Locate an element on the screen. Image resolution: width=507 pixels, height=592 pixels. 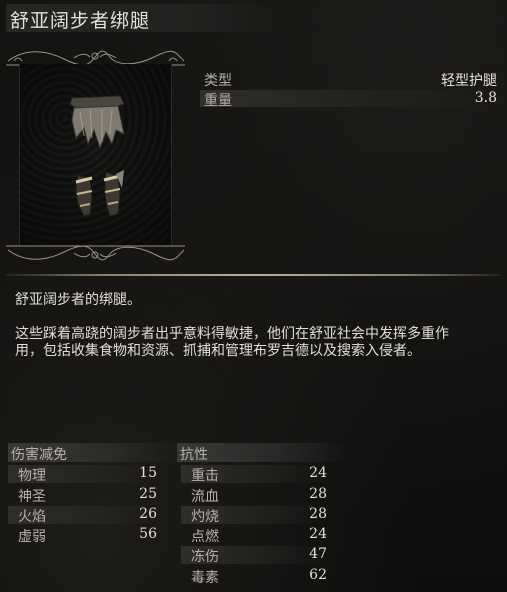
resistance-header: 抗性 is located at coordinates (262, 453).